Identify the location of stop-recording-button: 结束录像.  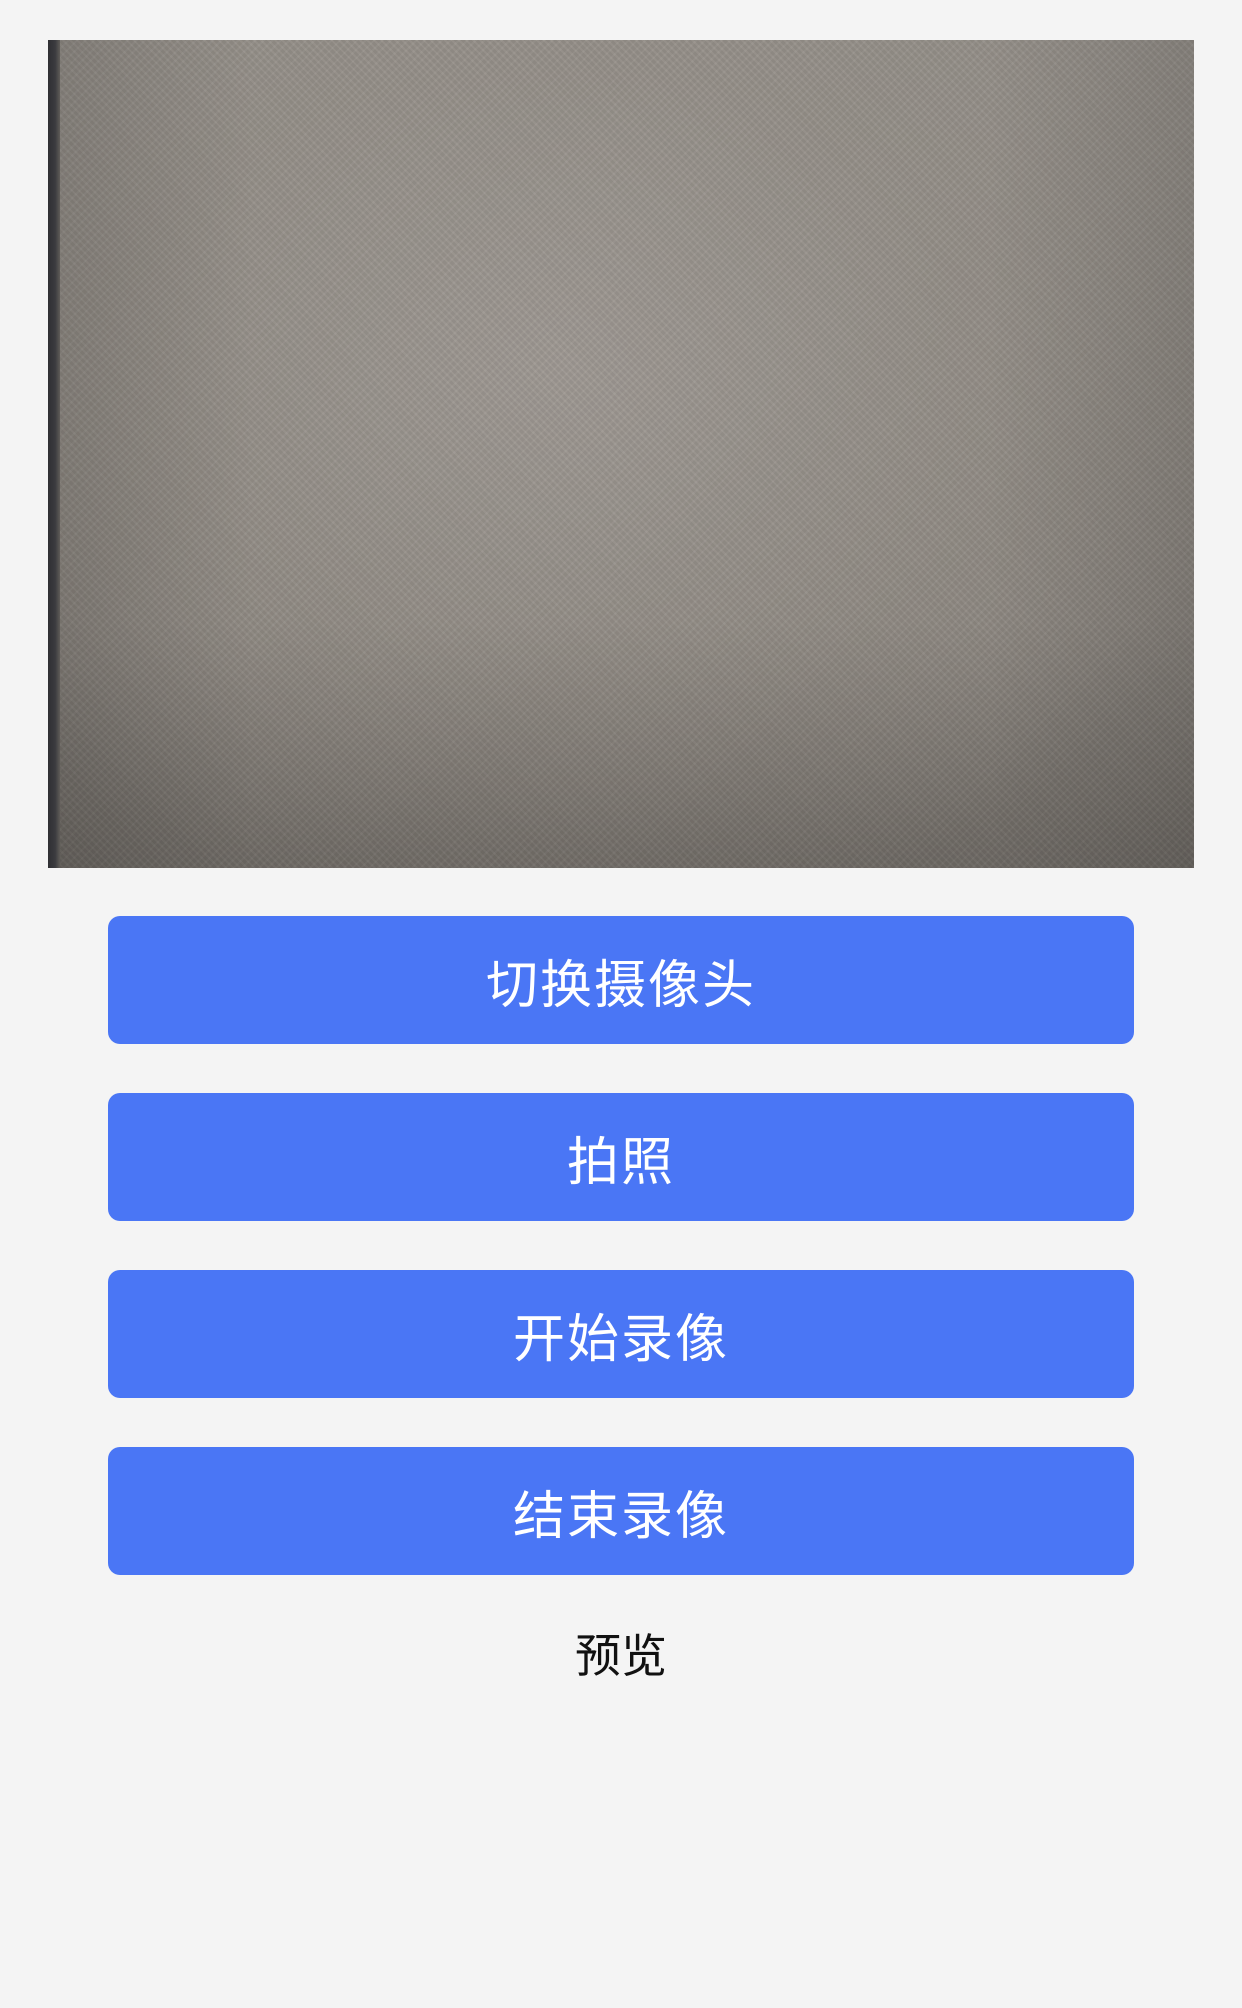
(621, 1511).